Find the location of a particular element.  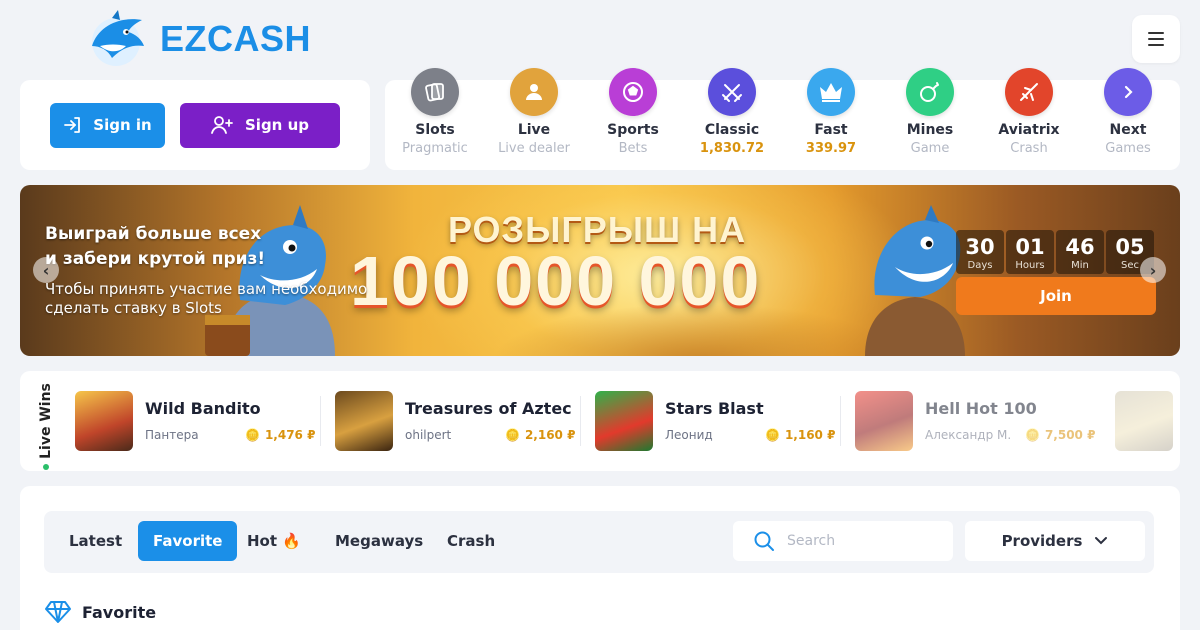

timer-days: 30 Days is located at coordinates (980, 252).